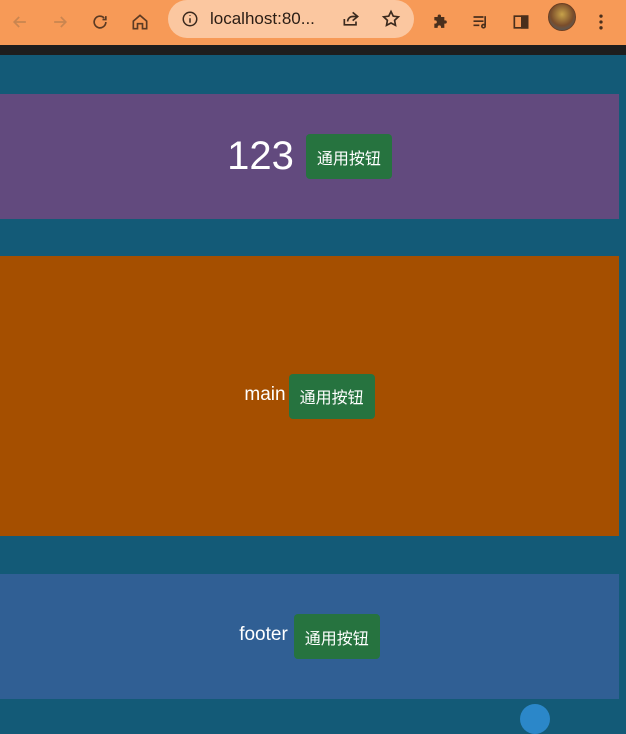  Describe the element at coordinates (190, 19) in the screenshot. I see `info-icon` at that location.